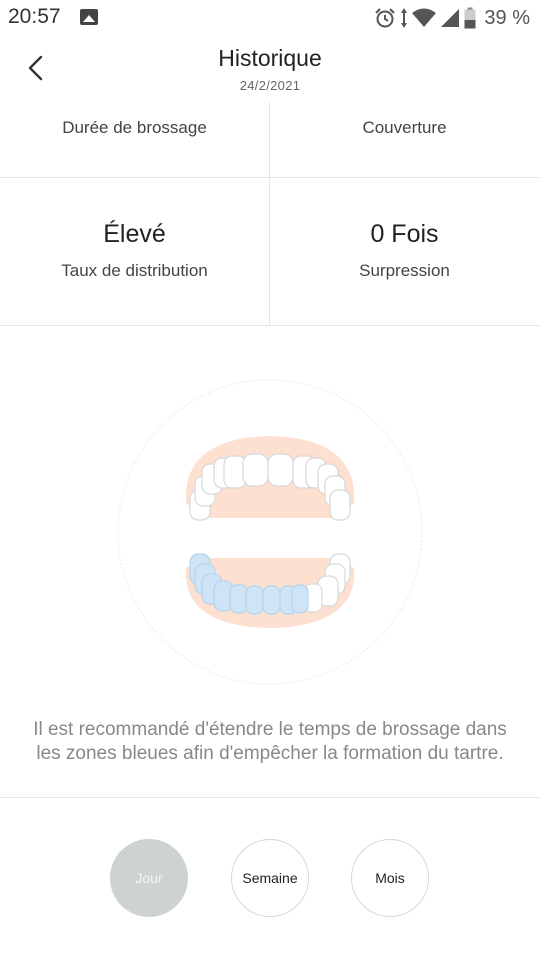 This screenshot has width=540, height=960. What do you see at coordinates (270, 85) in the screenshot?
I see `page-date: 24/2/2021` at bounding box center [270, 85].